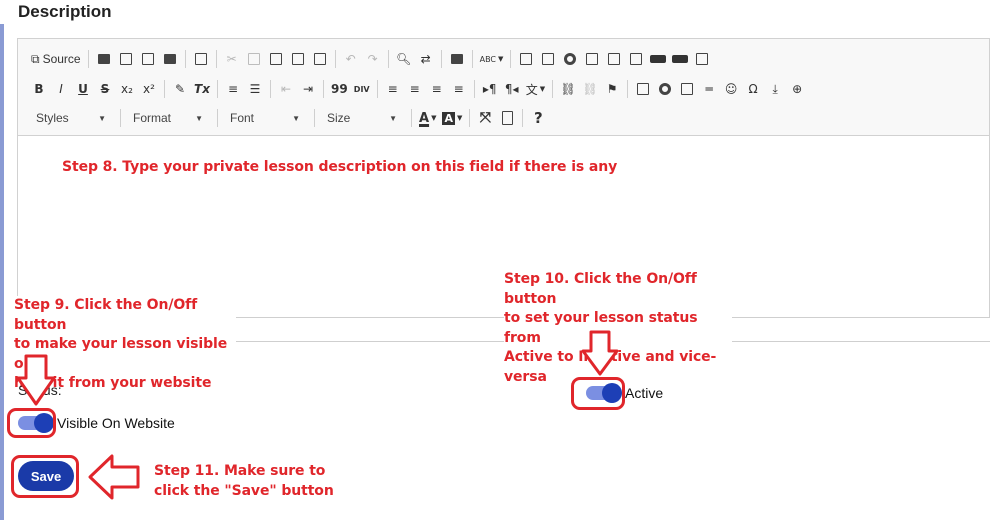  I want to click on print-icon, so click(169, 59).